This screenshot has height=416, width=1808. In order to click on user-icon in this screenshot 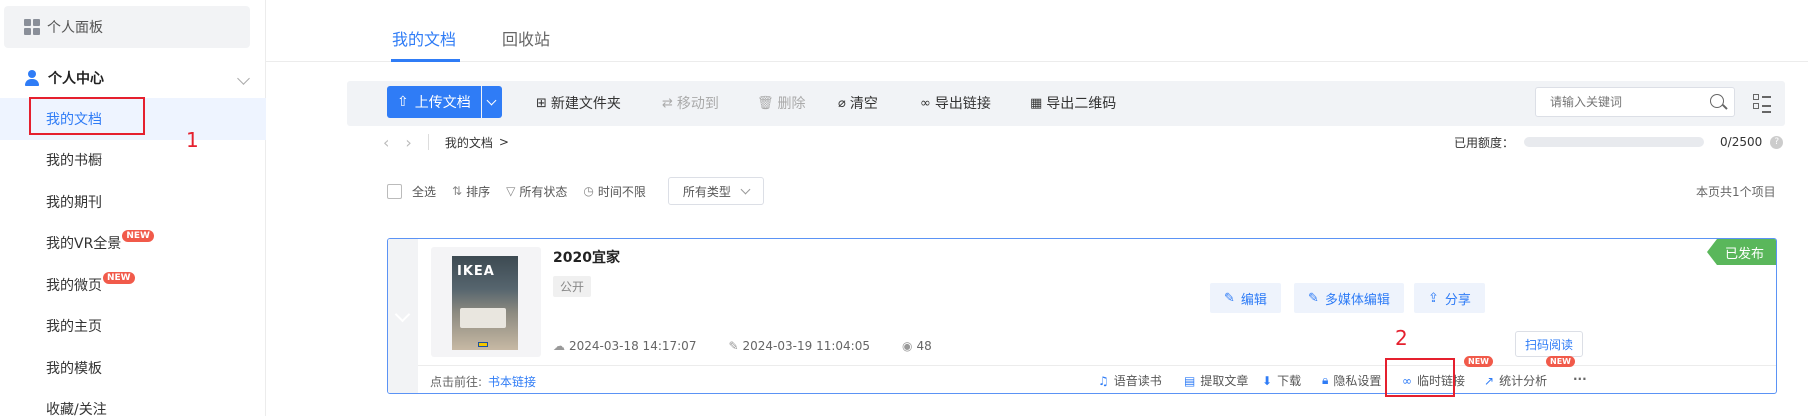, I will do `click(32, 78)`.